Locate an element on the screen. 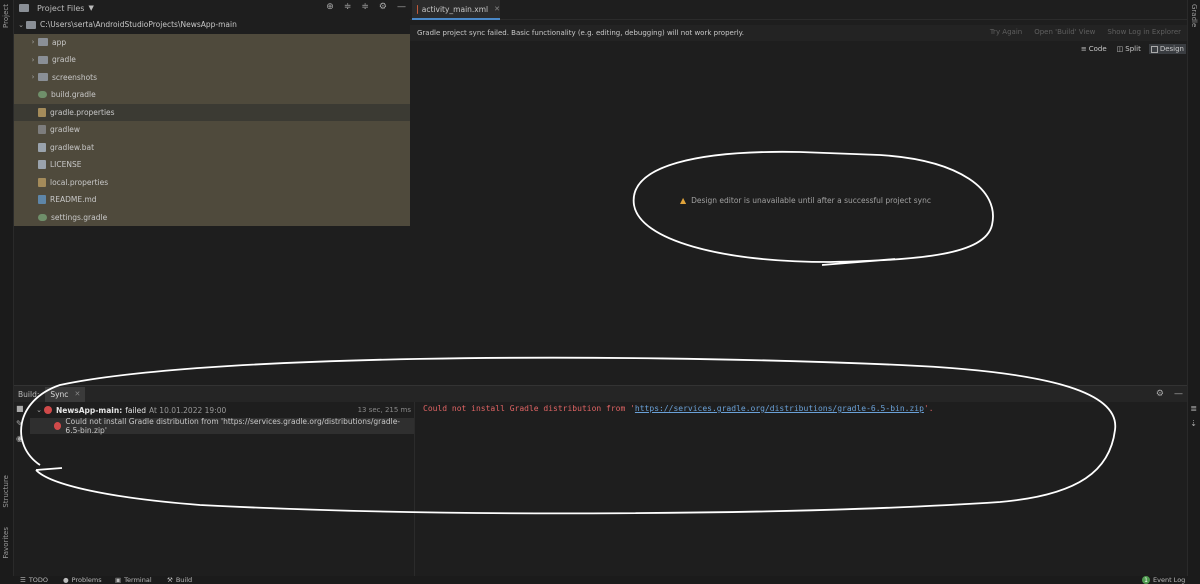 Image resolution: width=1200 pixels, height=584 pixels. tree-item-gradlew-bat: gradlew.bat is located at coordinates (212, 147).